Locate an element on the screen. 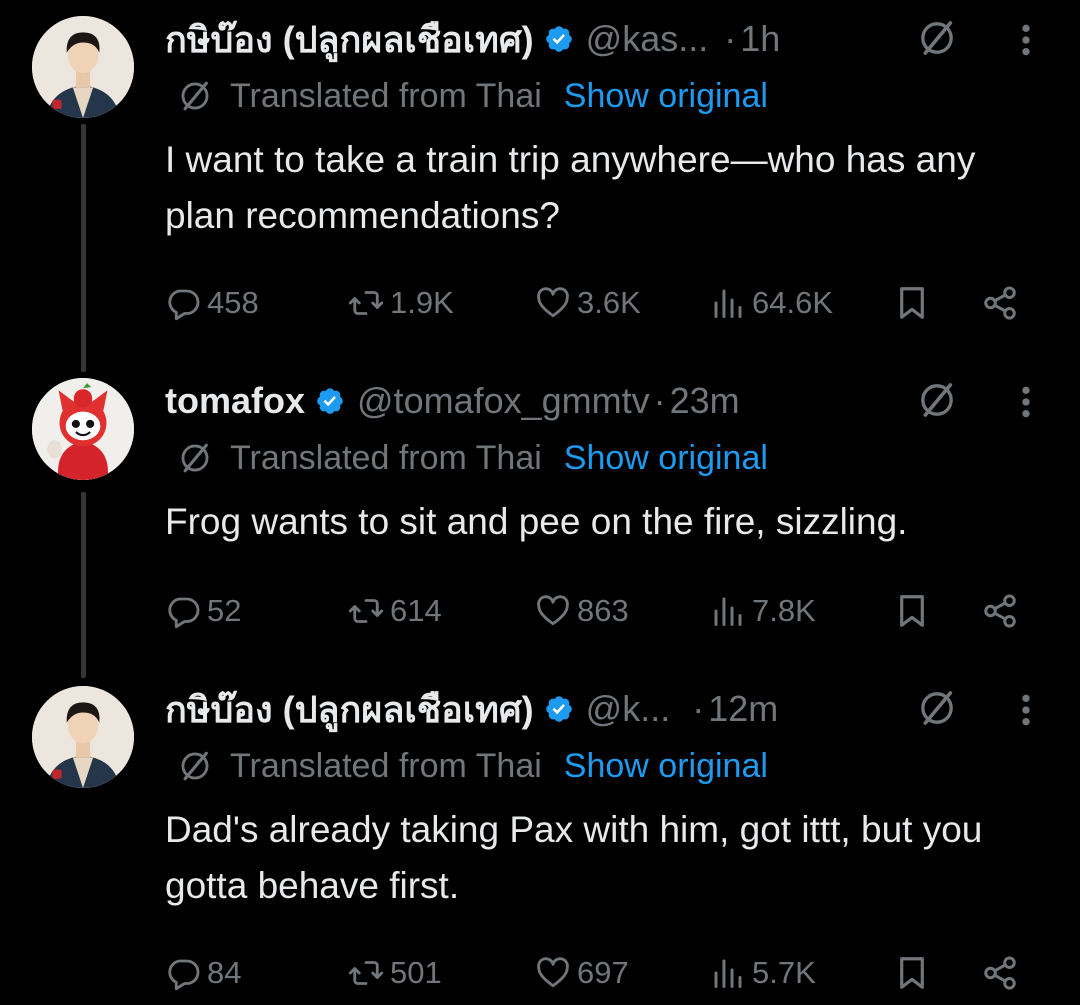 This screenshot has width=1080, height=1005. timestamp: 23m is located at coordinates (705, 401).